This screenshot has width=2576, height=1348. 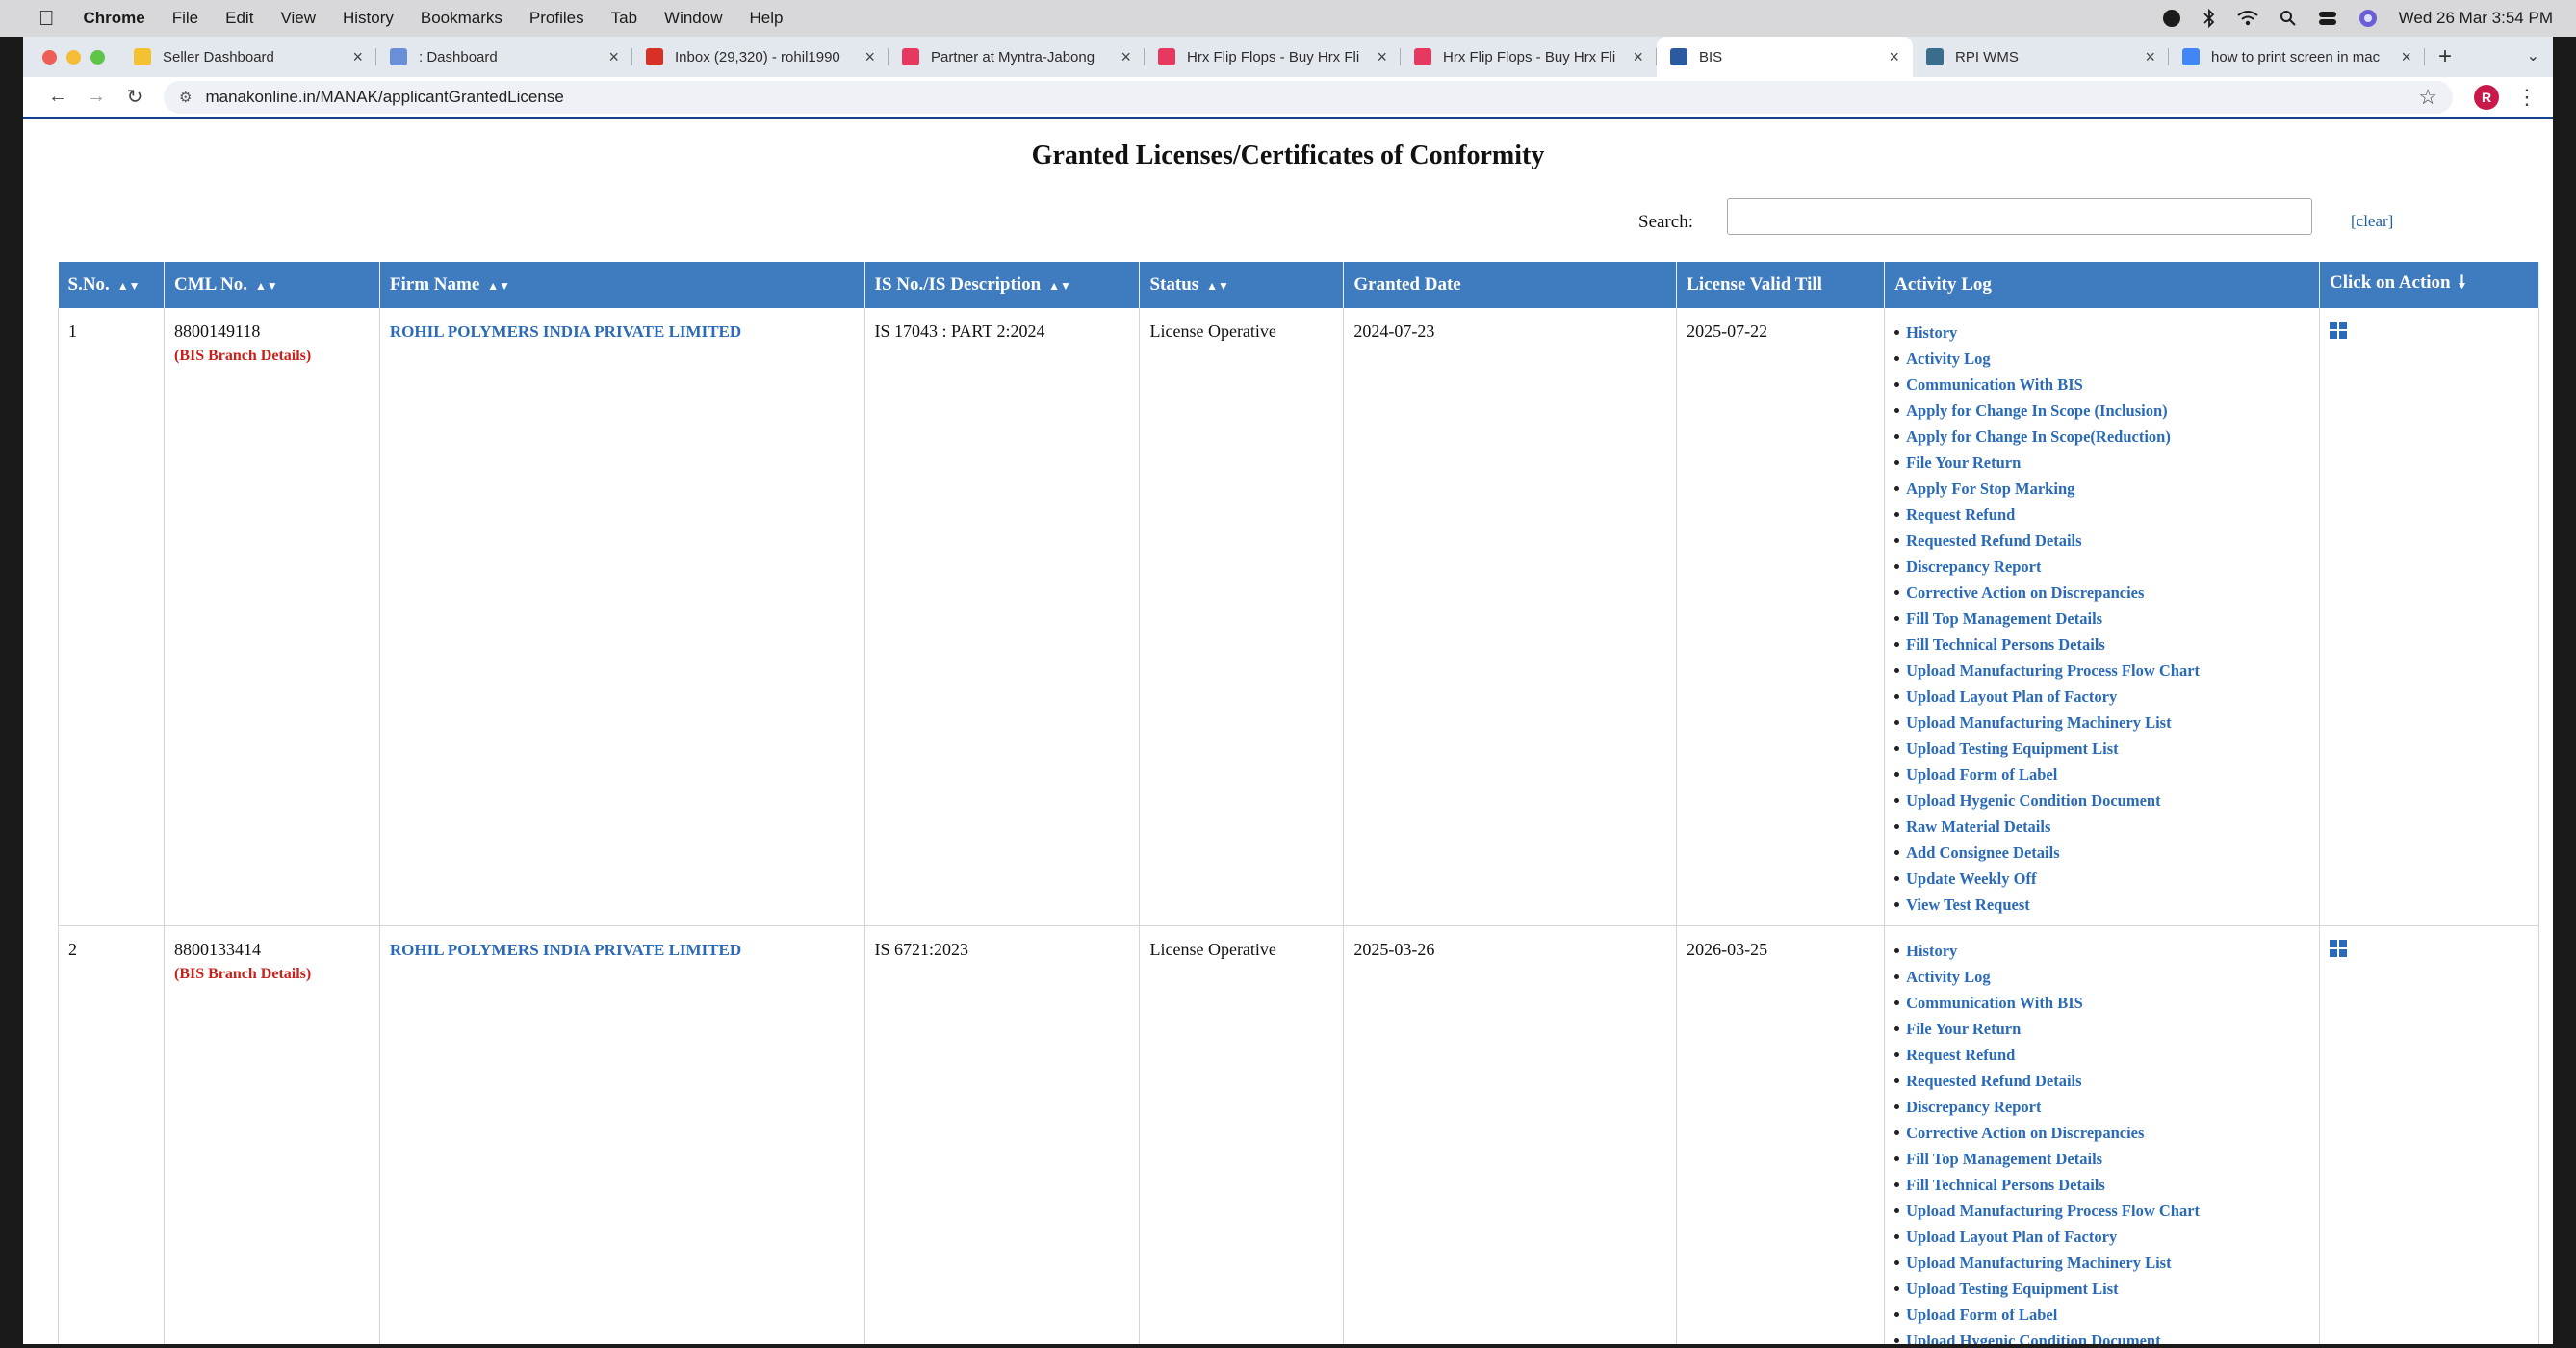 I want to click on profile-avatar: R, so click(x=2487, y=97).